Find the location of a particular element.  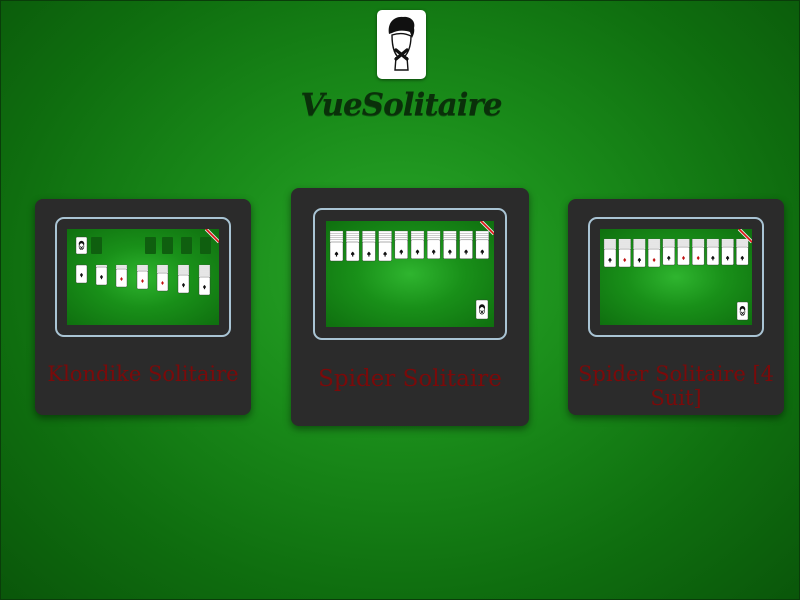

game-preview-spider-4-suit is located at coordinates (676, 277).